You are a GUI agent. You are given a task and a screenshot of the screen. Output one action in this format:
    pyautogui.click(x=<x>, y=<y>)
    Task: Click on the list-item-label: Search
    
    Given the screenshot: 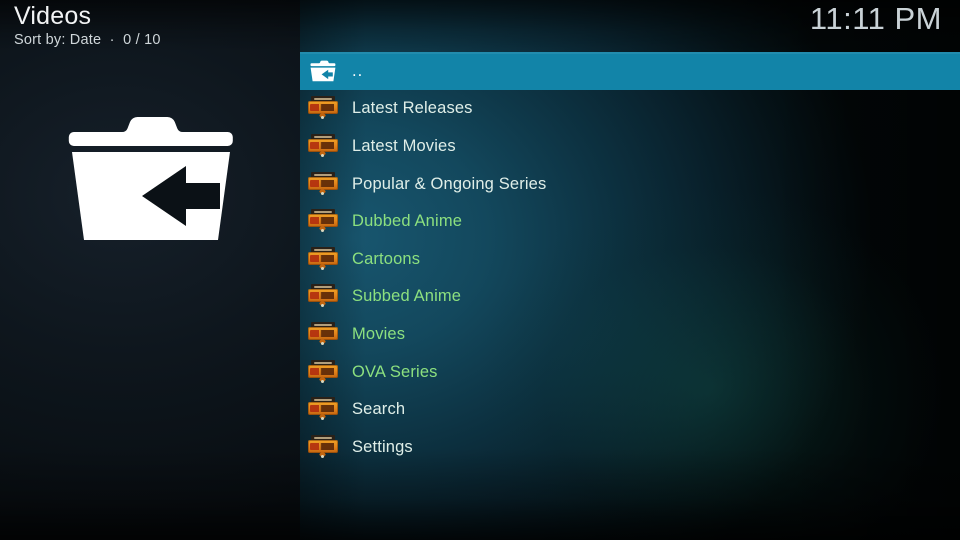 What is the action you would take?
    pyautogui.click(x=379, y=409)
    